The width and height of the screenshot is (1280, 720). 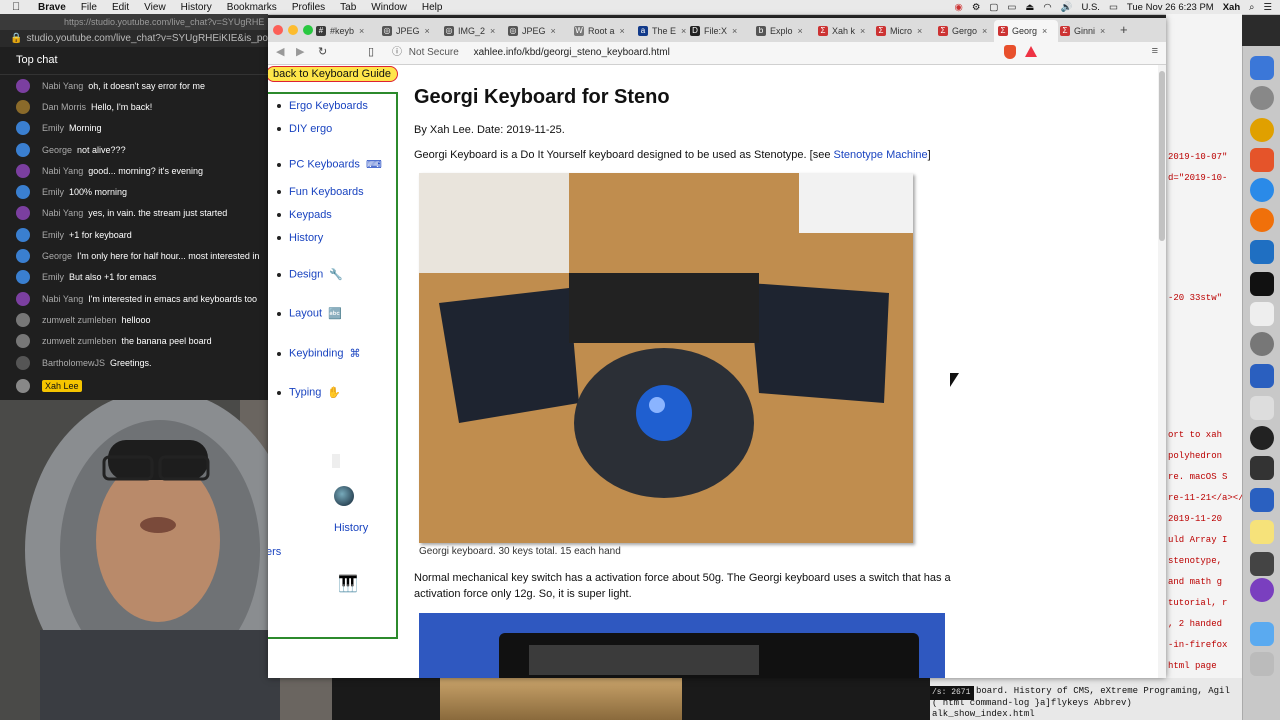 What do you see at coordinates (196, 7) in the screenshot?
I see `menu-history: History` at bounding box center [196, 7].